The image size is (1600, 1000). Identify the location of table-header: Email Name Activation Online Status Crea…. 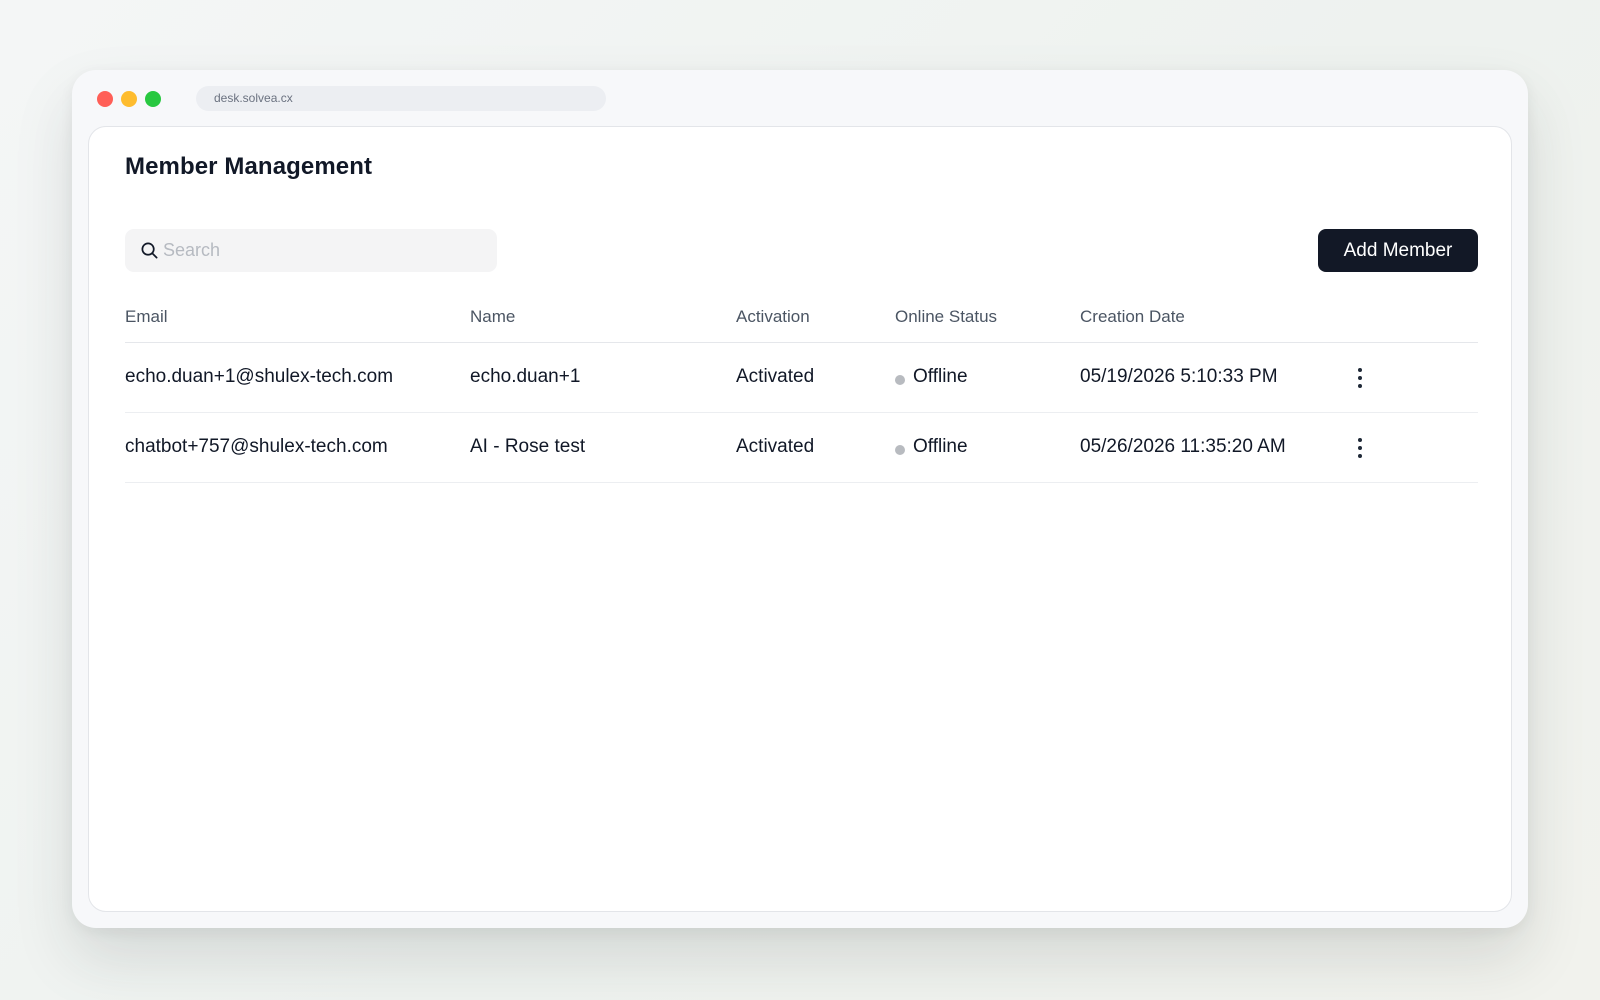
(801, 315).